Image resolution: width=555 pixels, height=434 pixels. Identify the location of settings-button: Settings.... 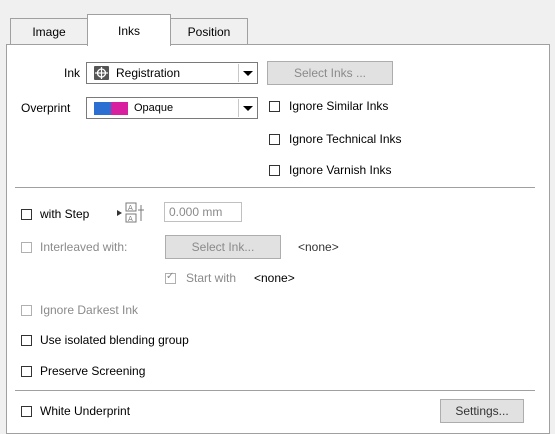
(482, 411).